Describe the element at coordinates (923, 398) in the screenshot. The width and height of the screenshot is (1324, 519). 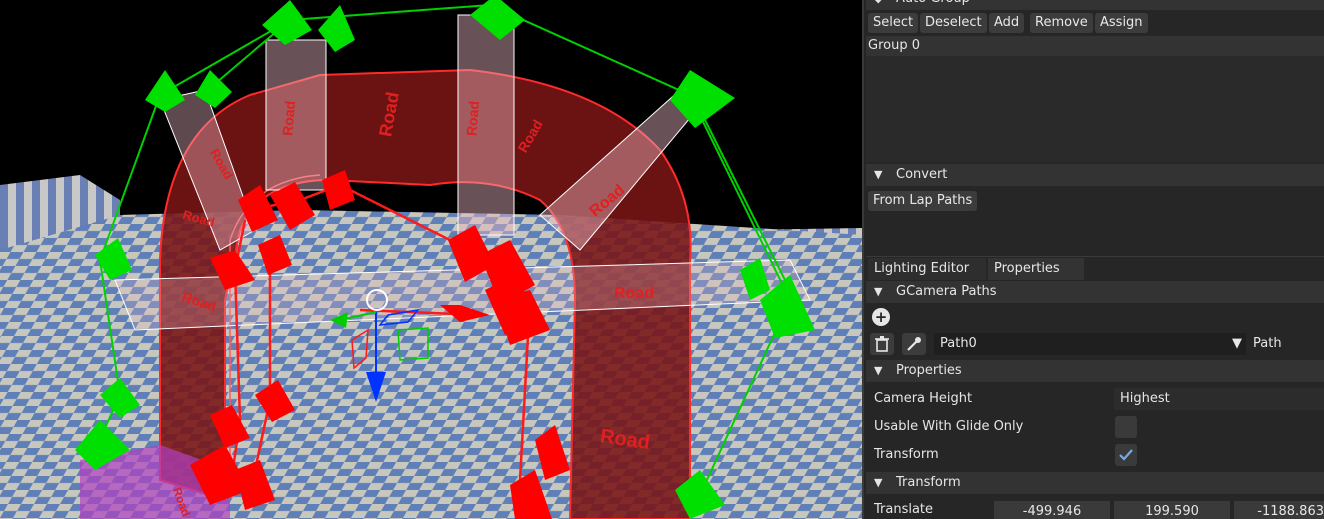
I see `camera-height-label: Camera Height` at that location.